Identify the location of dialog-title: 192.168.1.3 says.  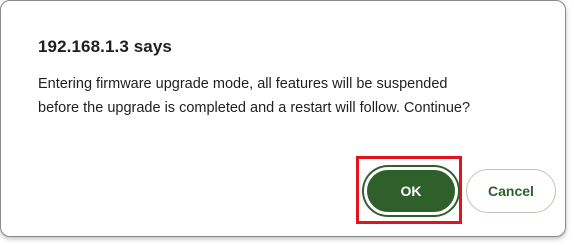
(105, 46).